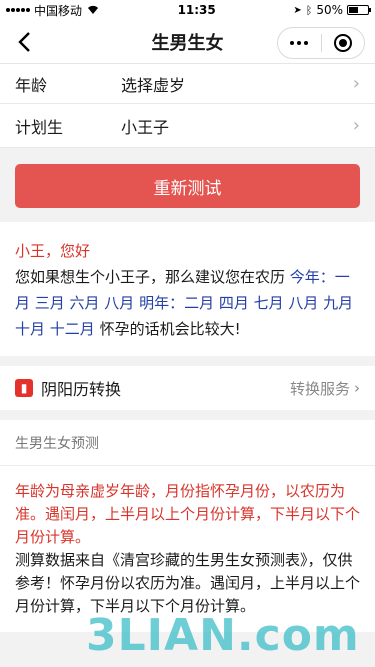 The width and height of the screenshot is (375, 667). I want to click on location-icon: ➤, so click(297, 10).